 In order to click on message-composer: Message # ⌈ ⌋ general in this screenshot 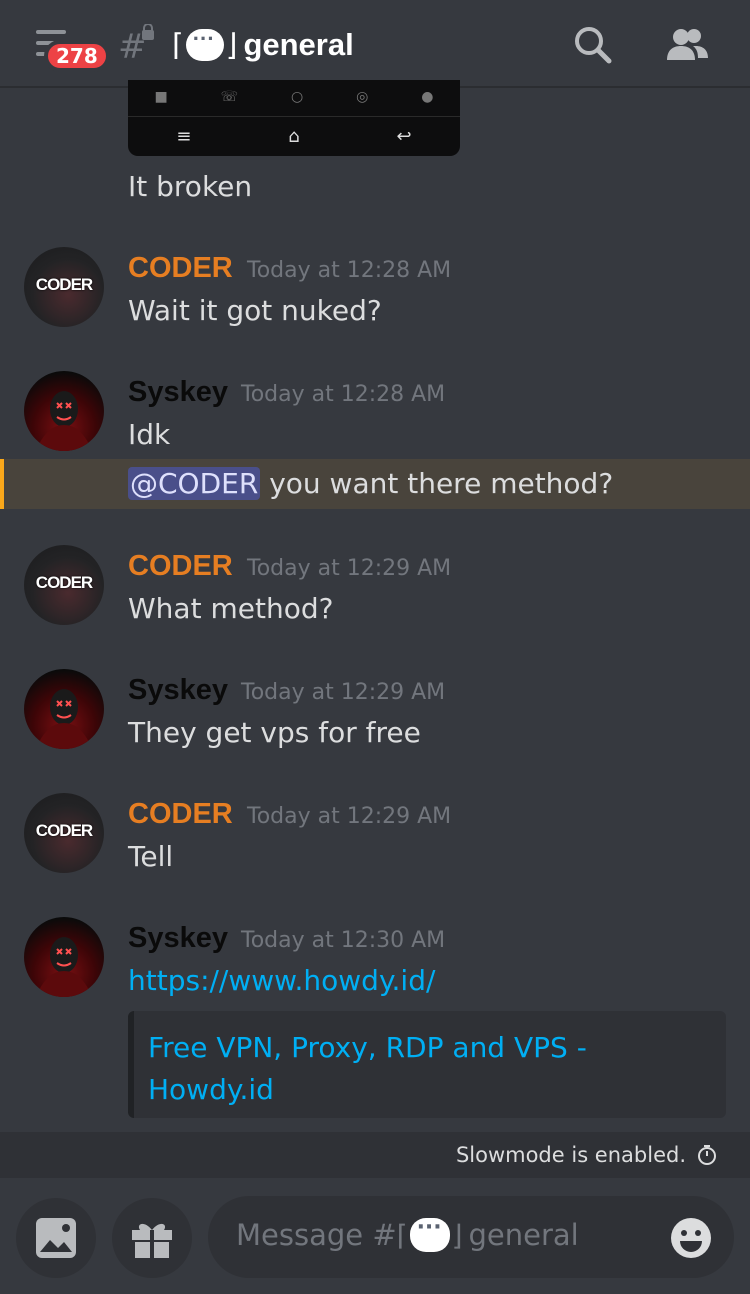, I will do `click(375, 1237)`.